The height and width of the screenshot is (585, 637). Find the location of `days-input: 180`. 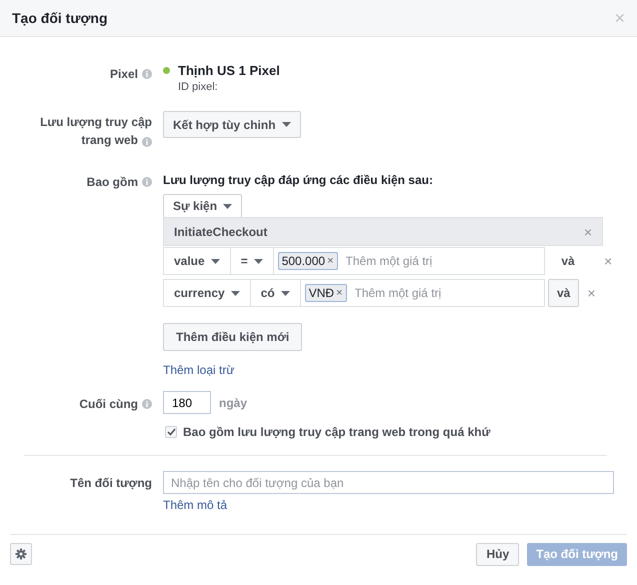

days-input: 180 is located at coordinates (187, 402).